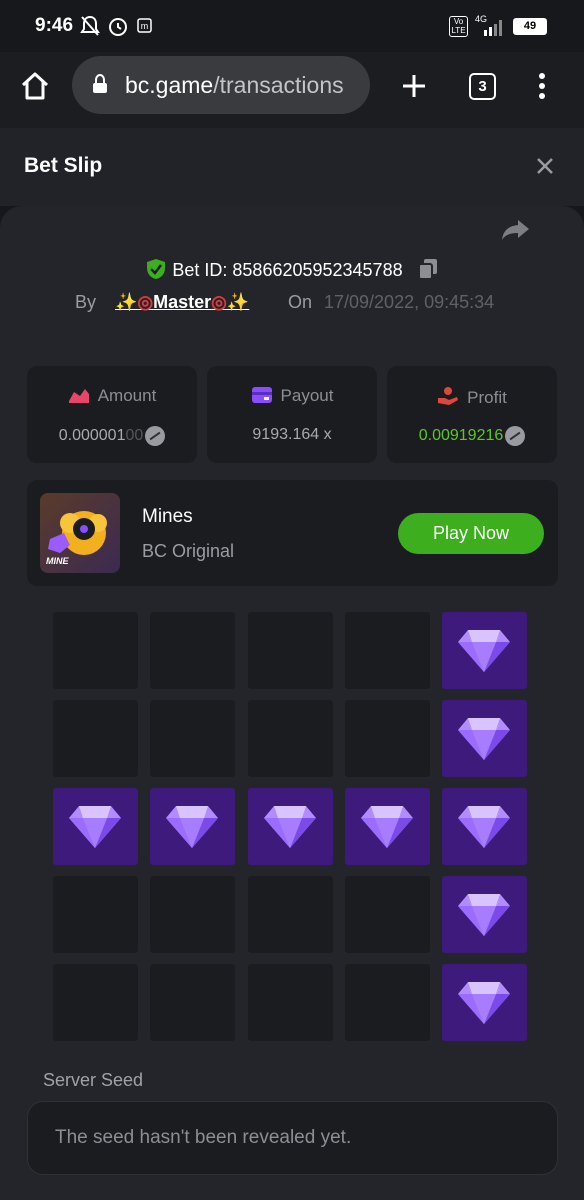 This screenshot has height=1200, width=584. I want to click on verified-shield-icon, so click(156, 269).